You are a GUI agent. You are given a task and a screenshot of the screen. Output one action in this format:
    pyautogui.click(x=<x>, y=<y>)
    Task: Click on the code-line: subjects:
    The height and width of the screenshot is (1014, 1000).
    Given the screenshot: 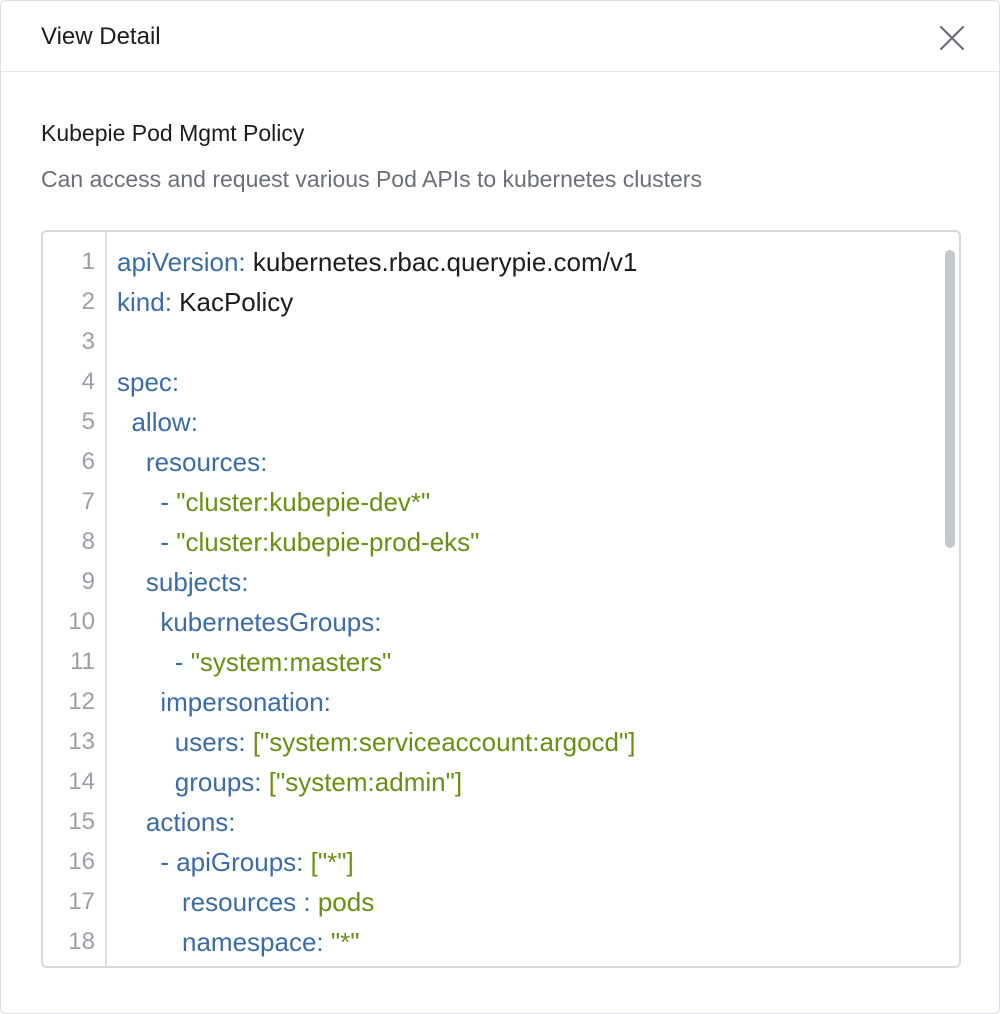 What is the action you would take?
    pyautogui.click(x=183, y=582)
    